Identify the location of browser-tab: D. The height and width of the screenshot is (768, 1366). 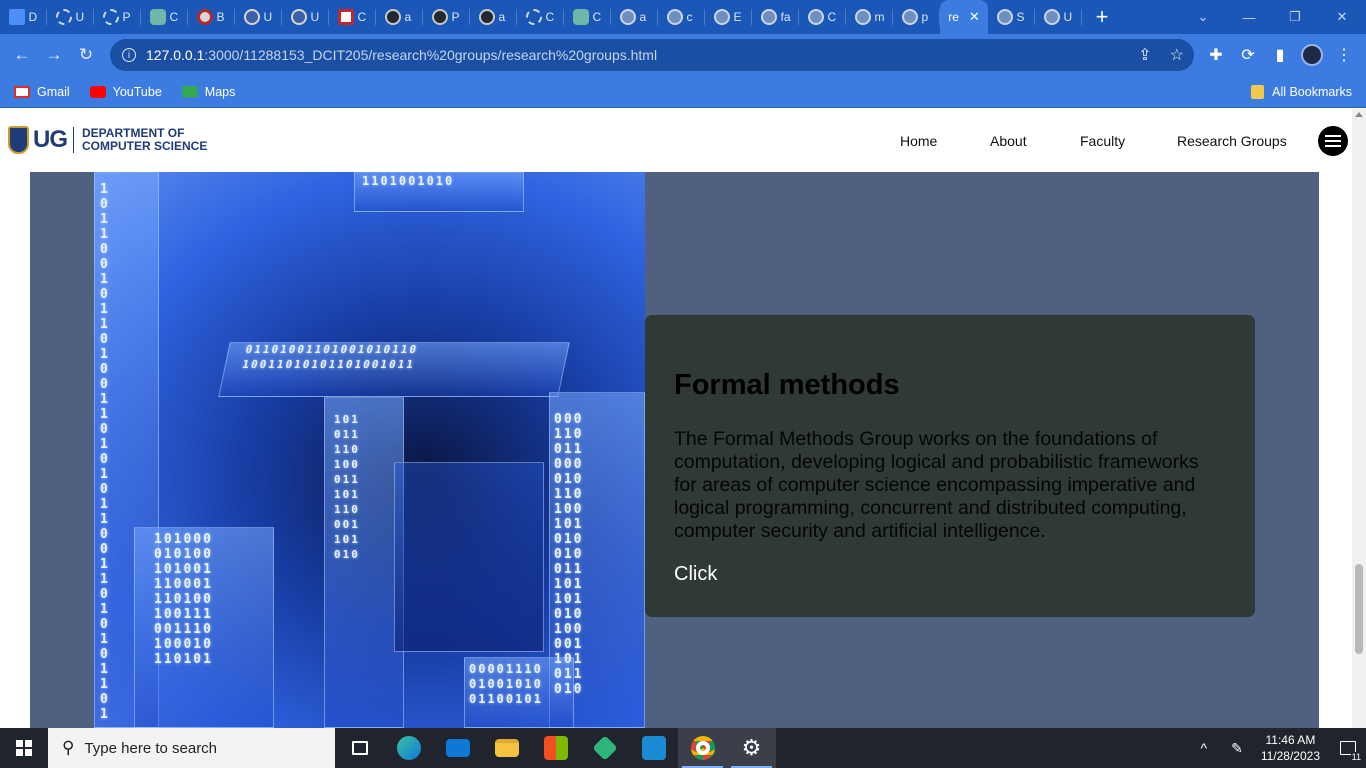
(23, 17).